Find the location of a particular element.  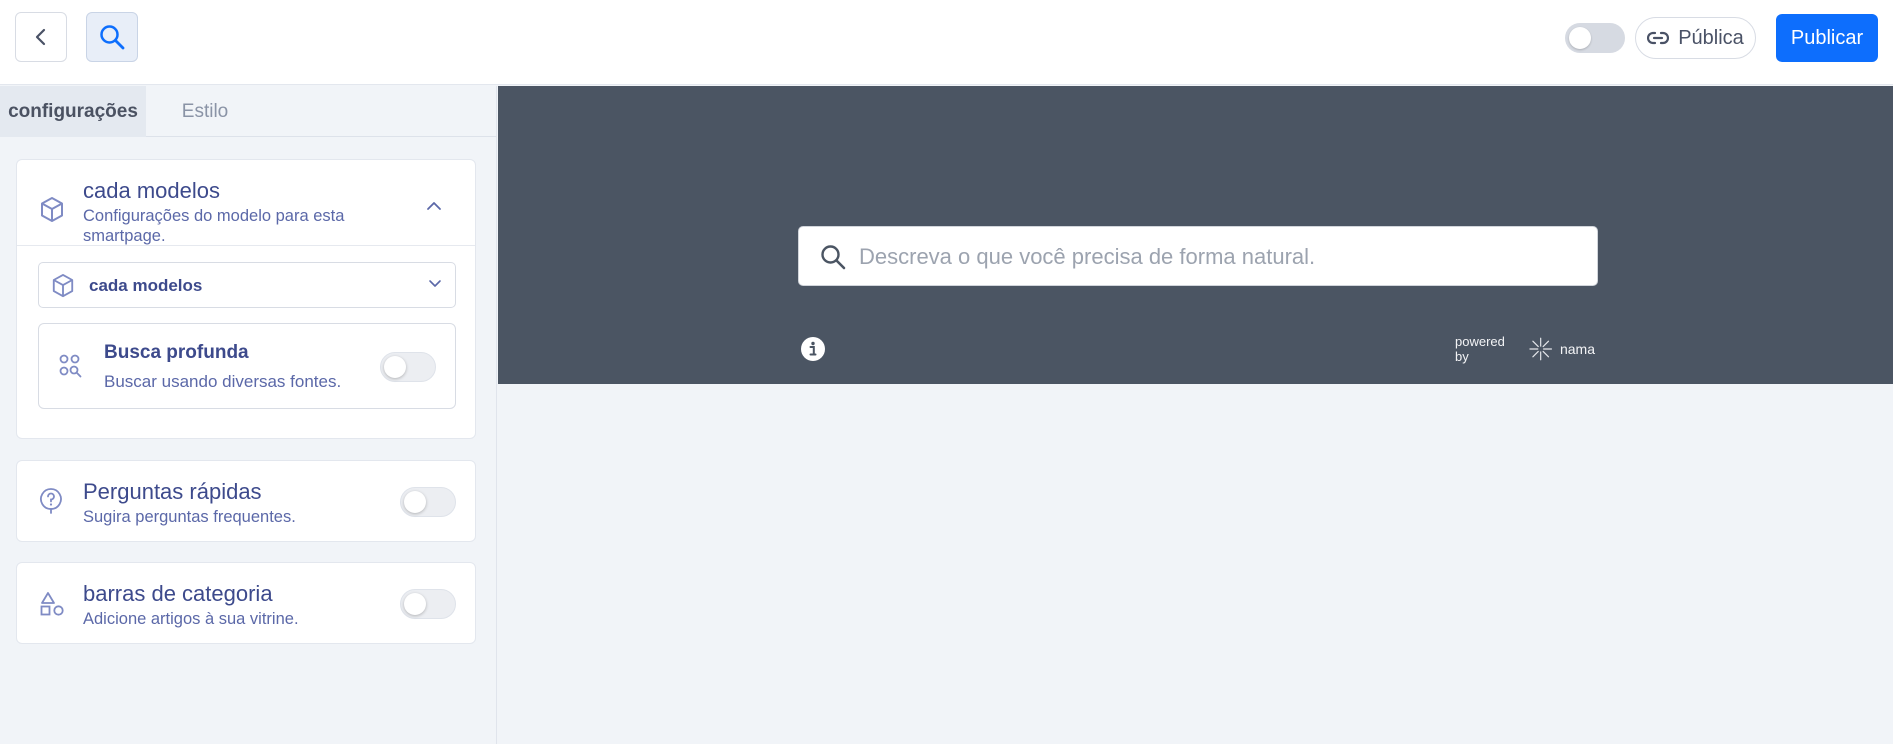

preview-search-input is located at coordinates (1219, 257).